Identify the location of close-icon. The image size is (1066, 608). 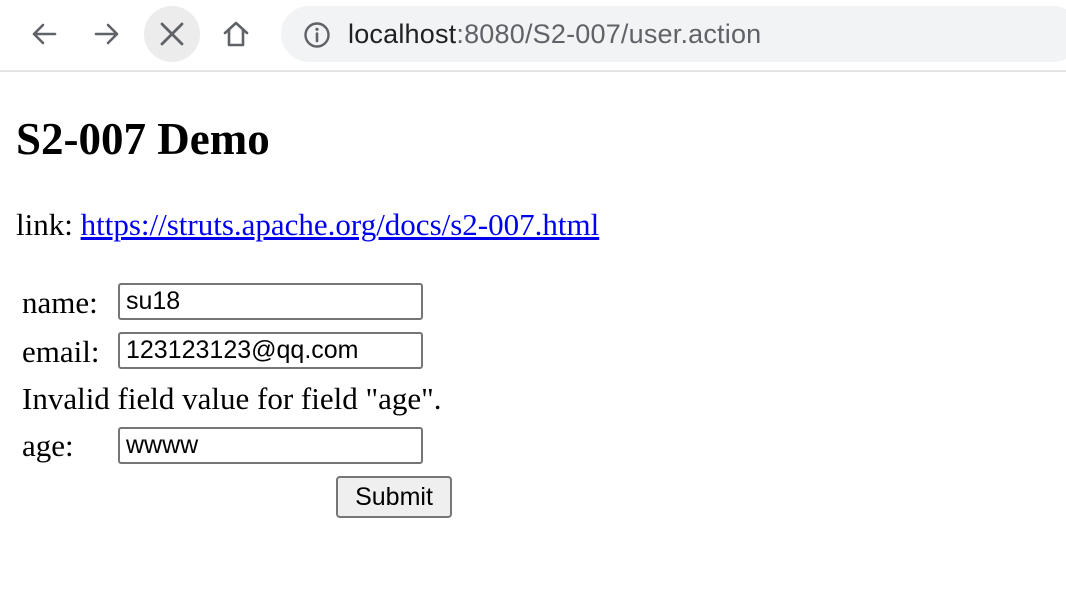
(172, 34).